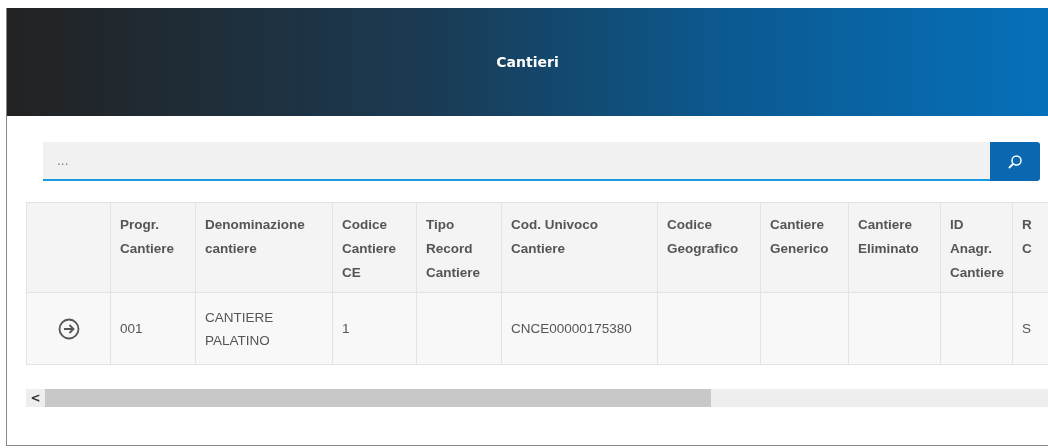 The width and height of the screenshot is (1048, 448). I want to click on search-icon, so click(1015, 161).